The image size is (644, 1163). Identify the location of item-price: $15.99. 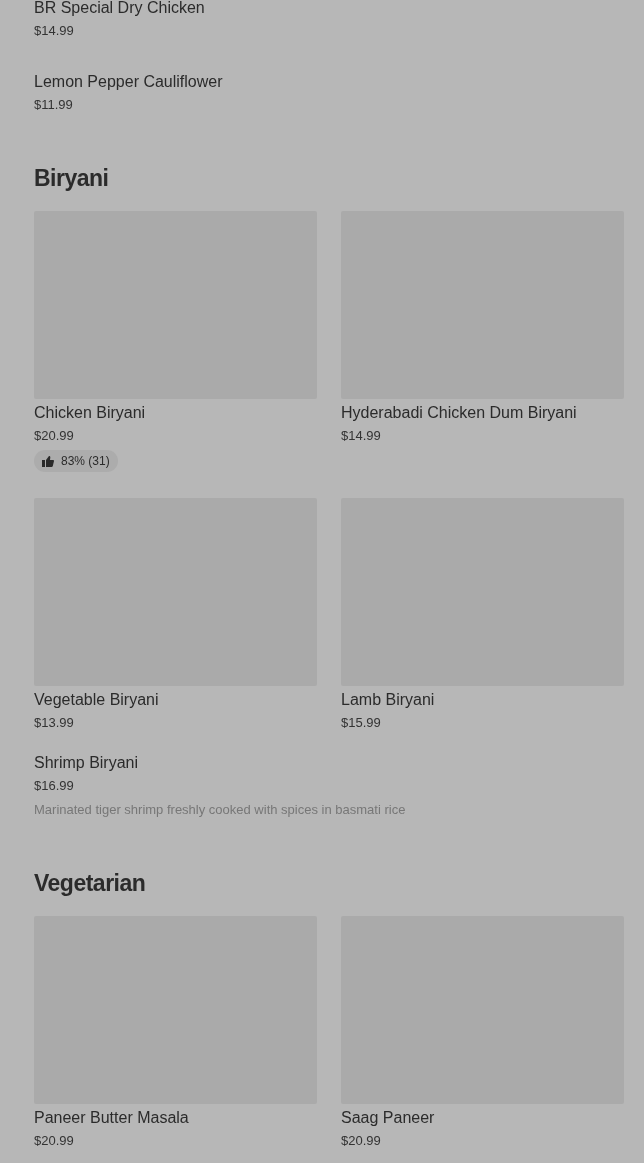
(361, 722).